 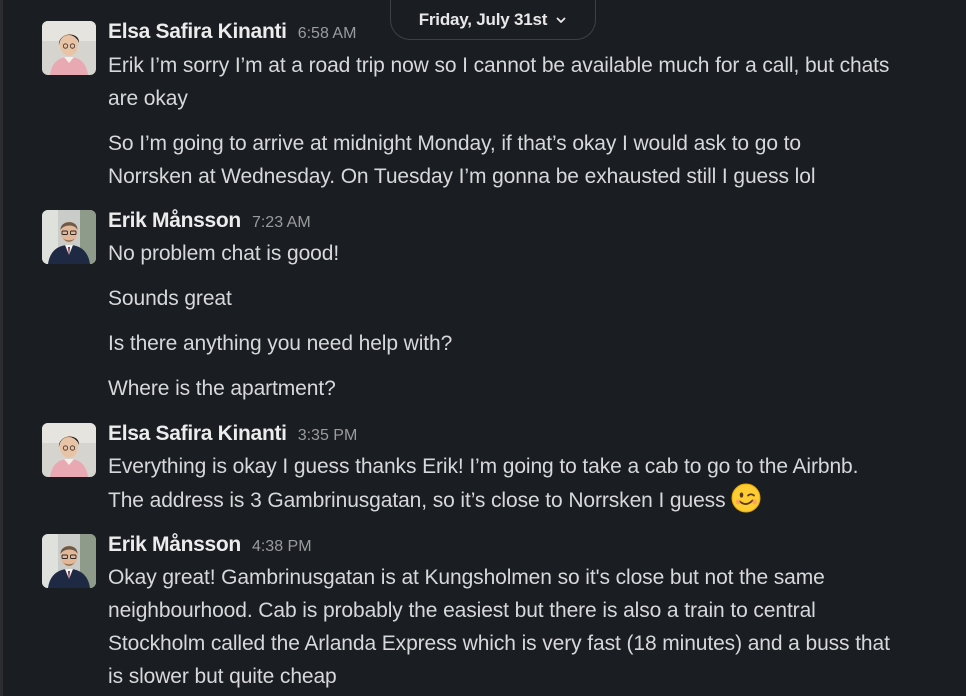 I want to click on message-text: Sounds great, so click(x=170, y=298).